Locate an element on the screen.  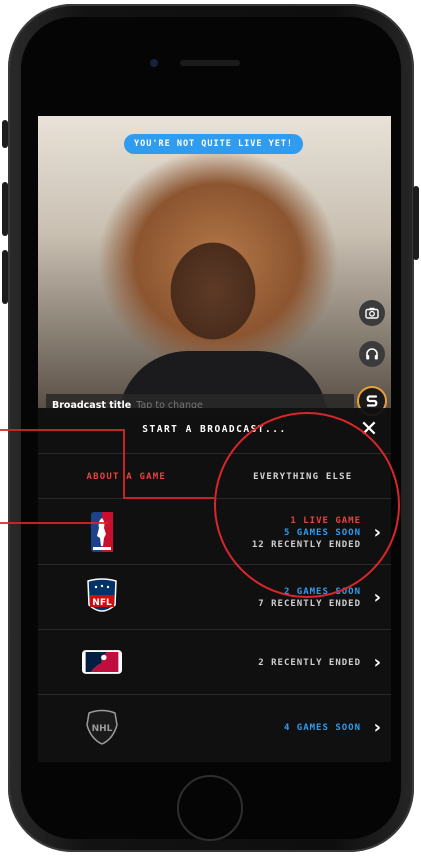
headphones-icon is located at coordinates (372, 354).